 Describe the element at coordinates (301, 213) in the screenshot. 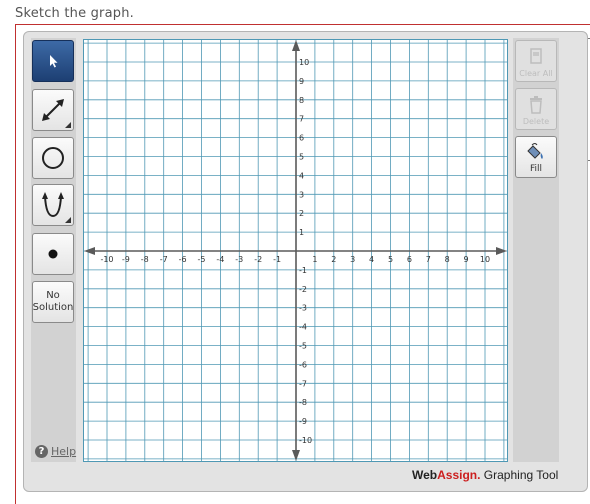

I see `y-tick-label: 2` at that location.